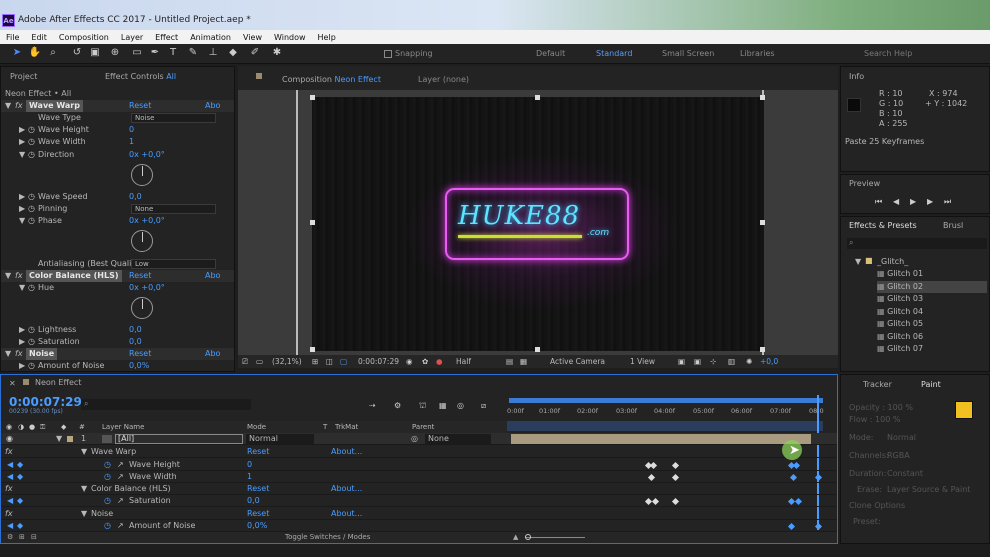  Describe the element at coordinates (34, 537) in the screenshot. I see `expand-modes-icon: ⊟` at that location.